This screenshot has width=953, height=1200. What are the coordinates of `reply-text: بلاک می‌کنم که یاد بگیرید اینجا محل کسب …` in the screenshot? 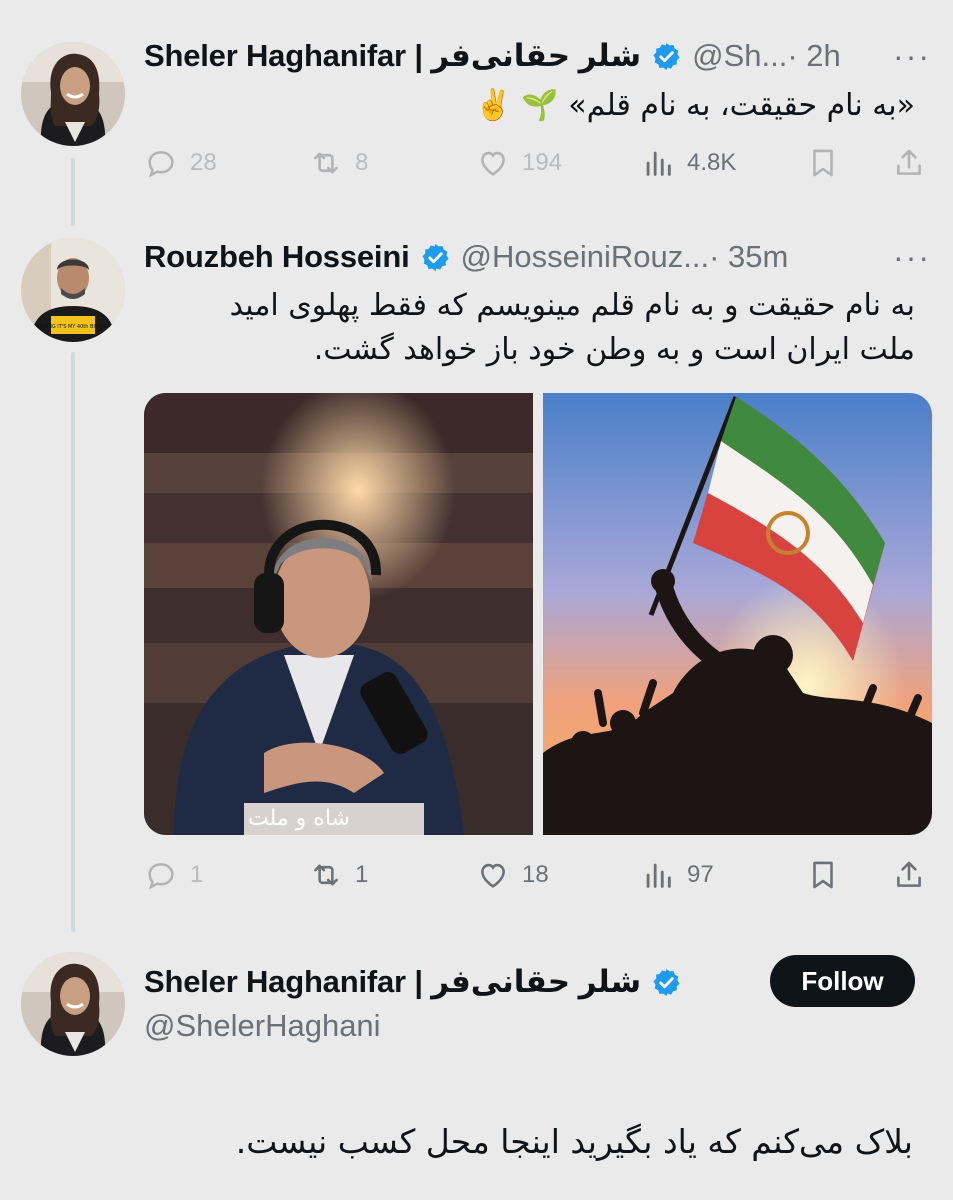 It's located at (574, 1141).